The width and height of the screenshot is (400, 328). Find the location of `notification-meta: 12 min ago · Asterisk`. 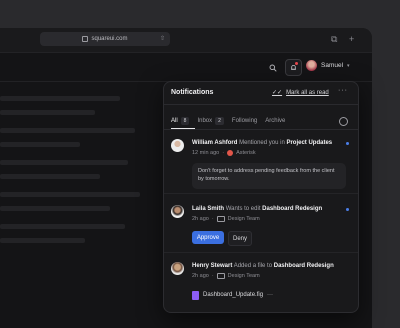

notification-meta: 12 min ago · Asterisk is located at coordinates (224, 153).